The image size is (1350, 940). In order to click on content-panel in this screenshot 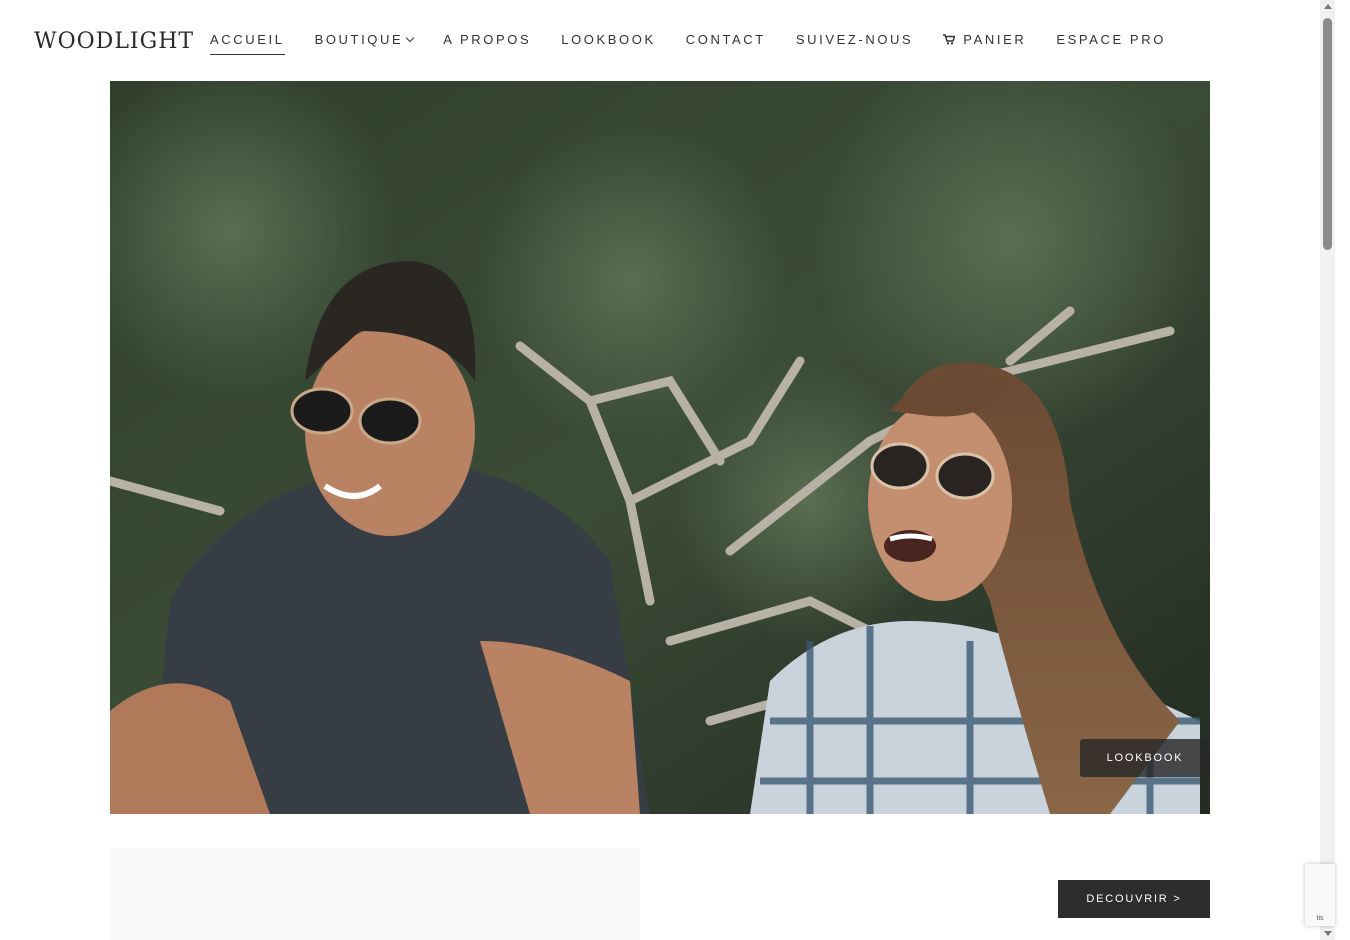, I will do `click(375, 894)`.